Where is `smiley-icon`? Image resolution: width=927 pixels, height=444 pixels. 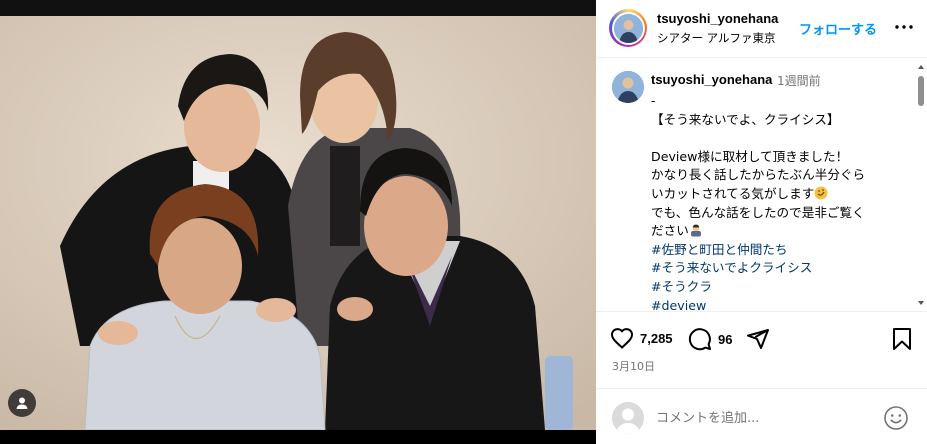 smiley-icon is located at coordinates (896, 418).